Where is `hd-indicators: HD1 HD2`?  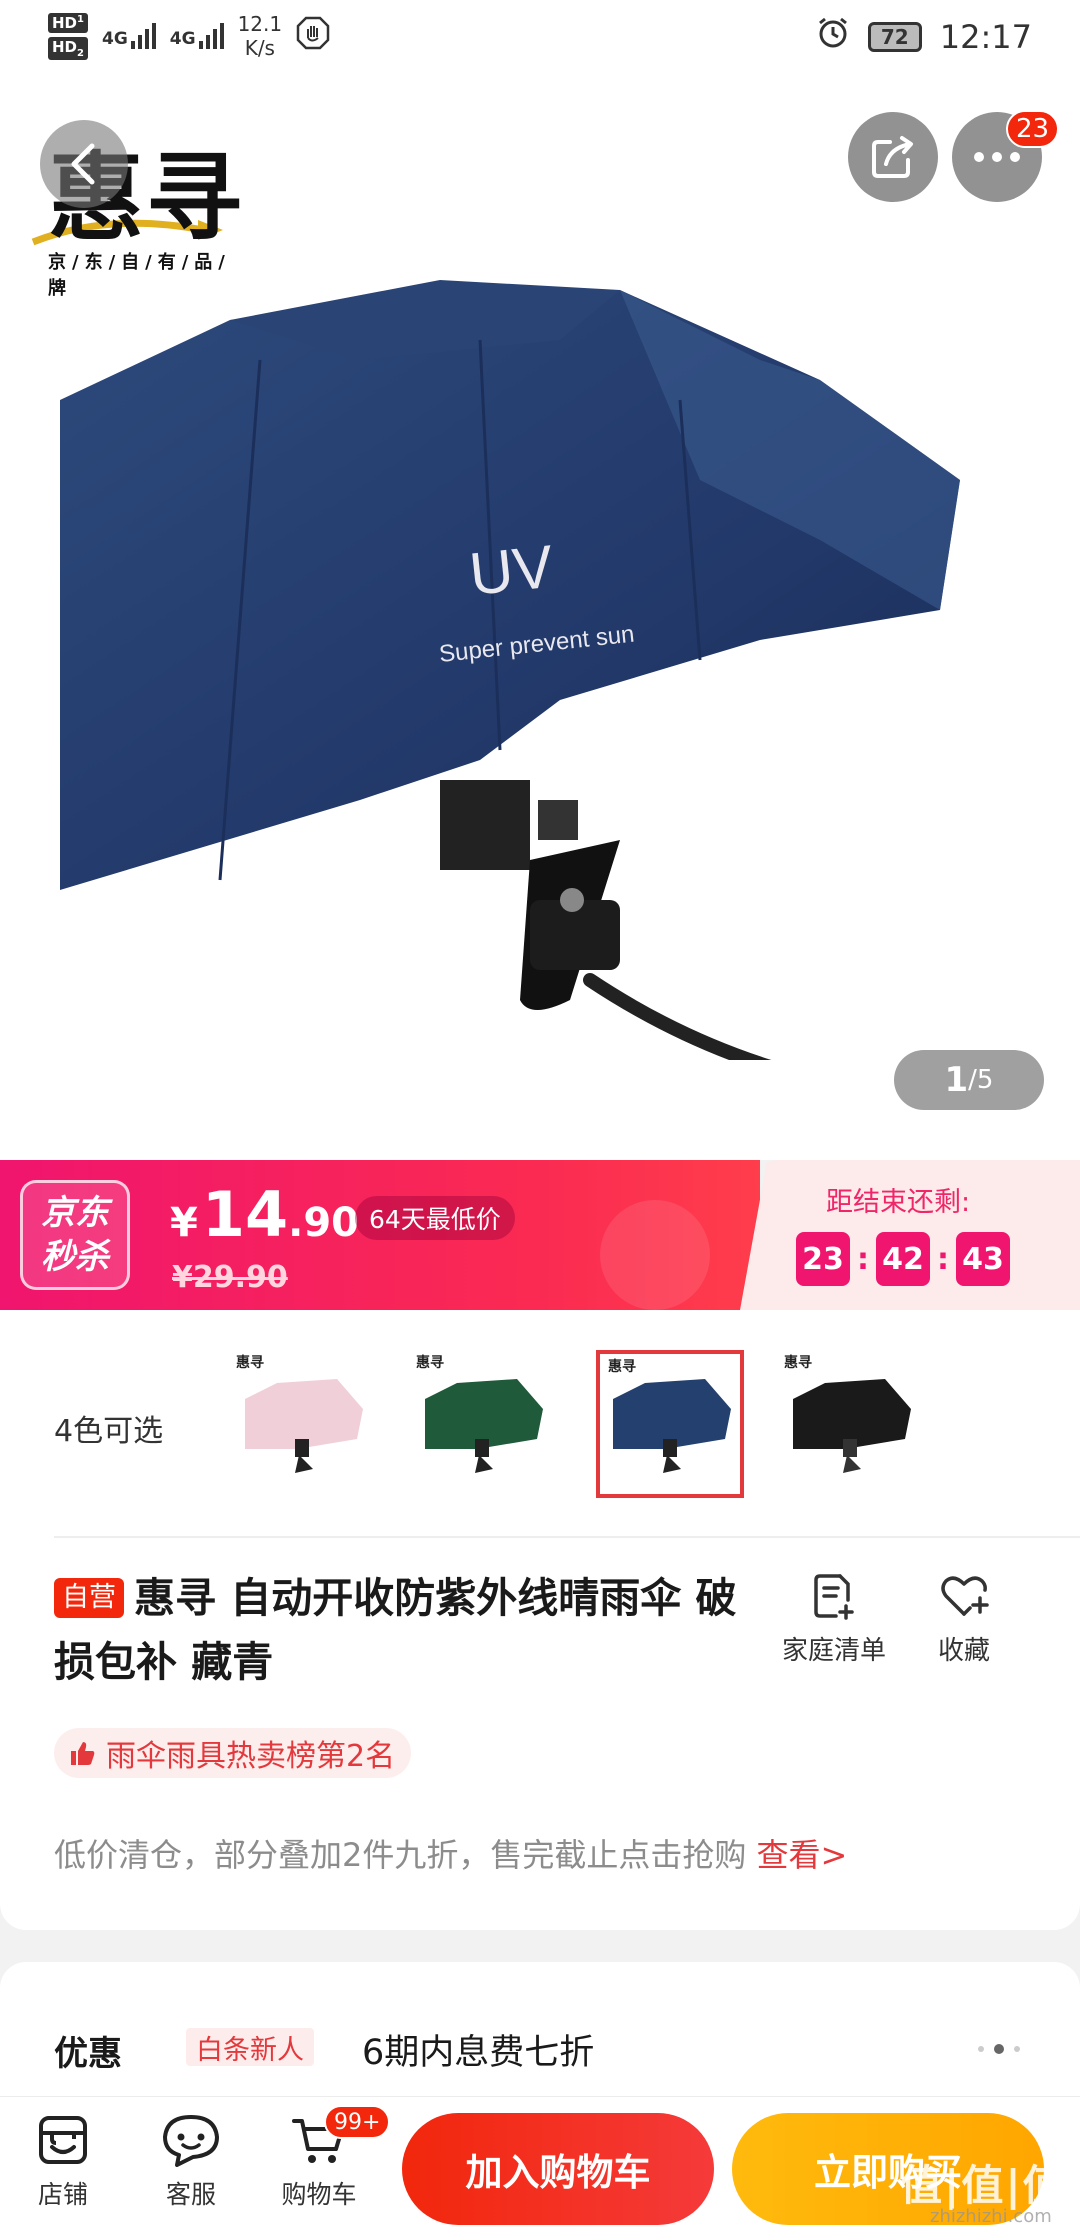 hd-indicators: HD1 HD2 is located at coordinates (68, 36).